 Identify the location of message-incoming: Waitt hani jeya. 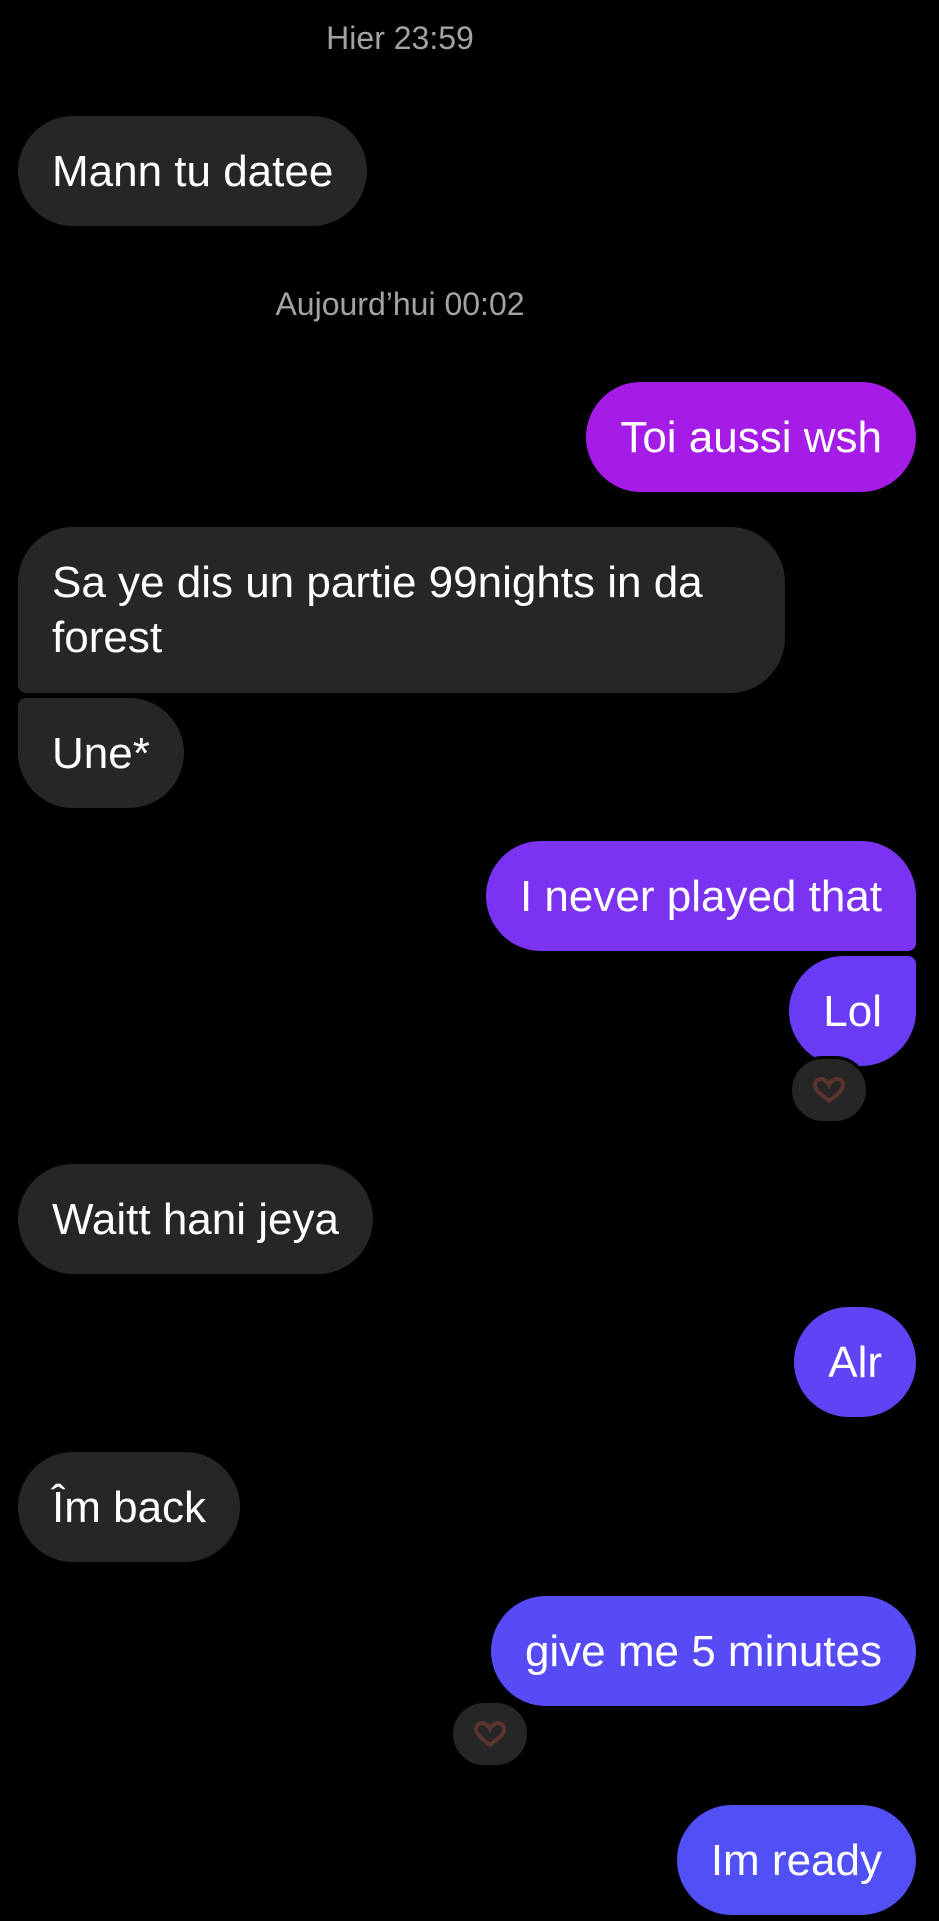
(195, 1219).